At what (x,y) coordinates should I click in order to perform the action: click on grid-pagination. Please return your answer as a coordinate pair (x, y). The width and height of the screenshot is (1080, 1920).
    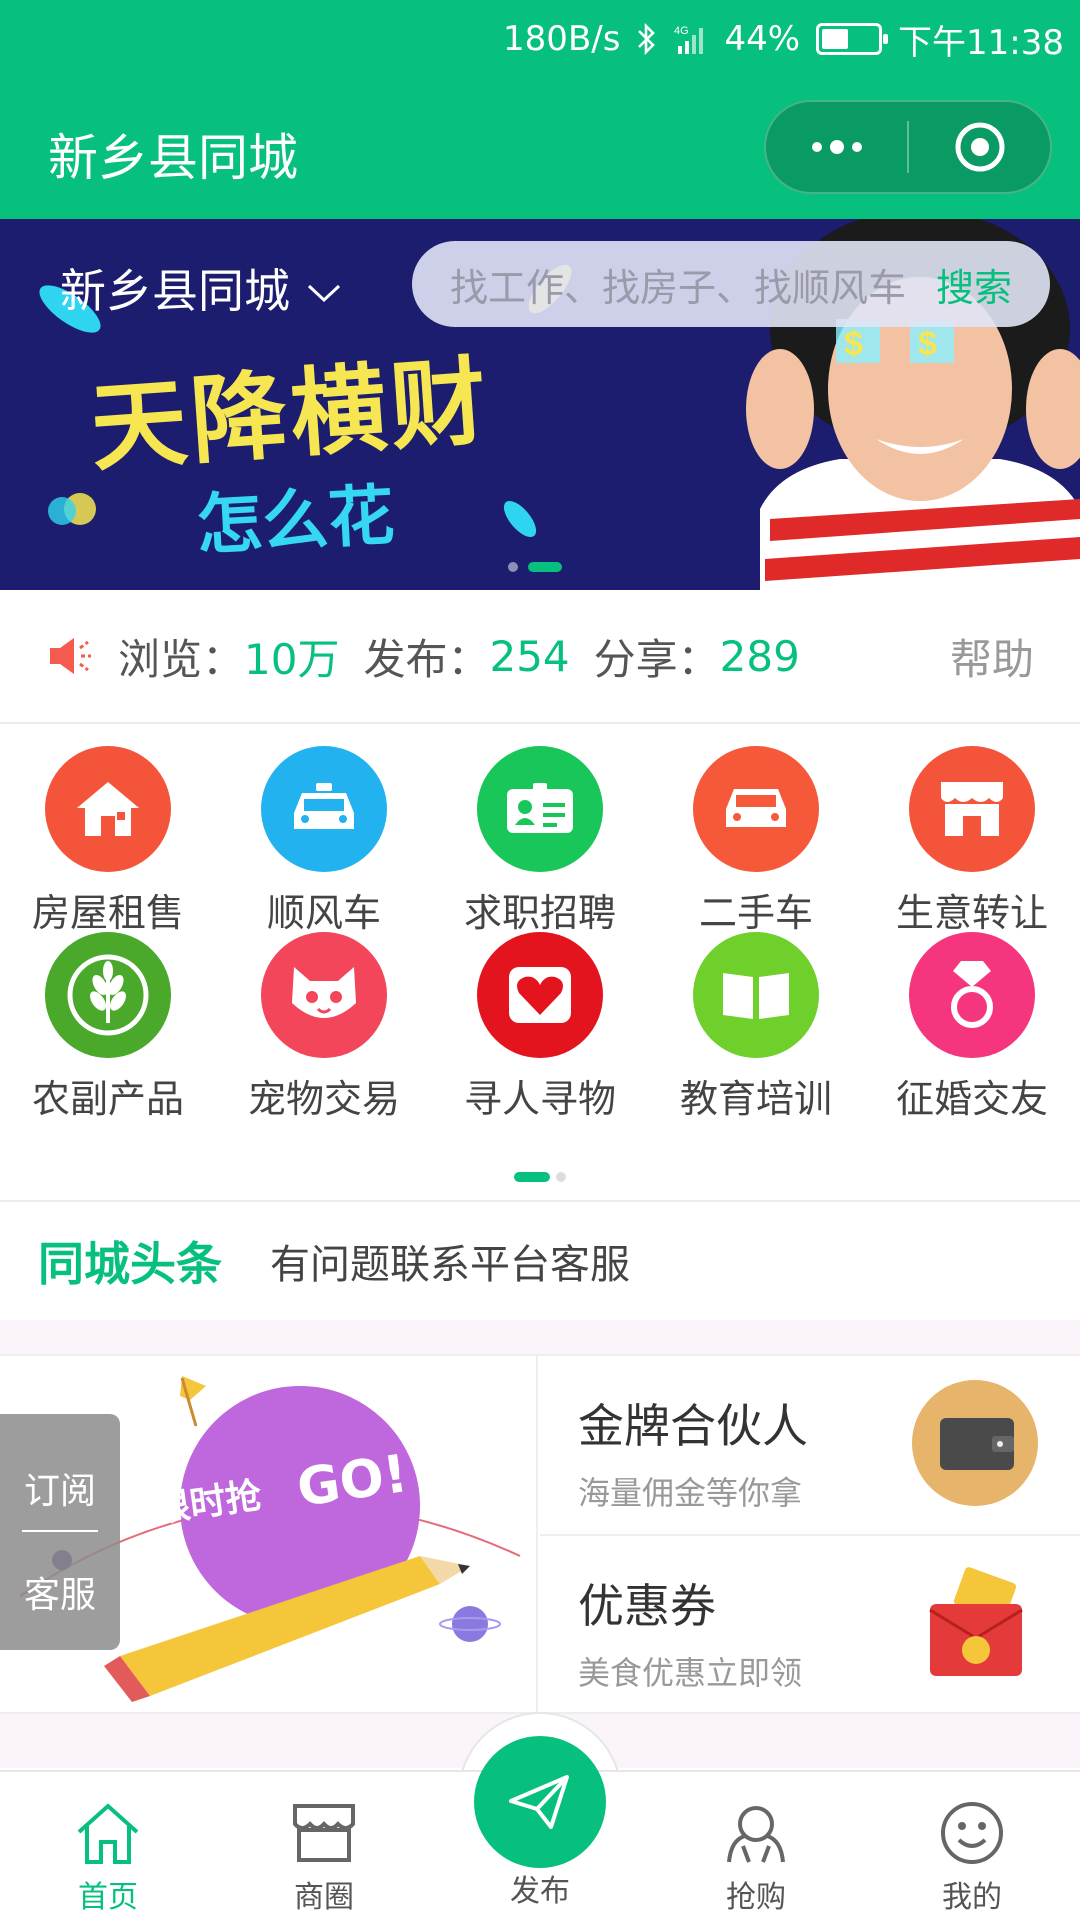
    Looking at the image, I should click on (540, 1177).